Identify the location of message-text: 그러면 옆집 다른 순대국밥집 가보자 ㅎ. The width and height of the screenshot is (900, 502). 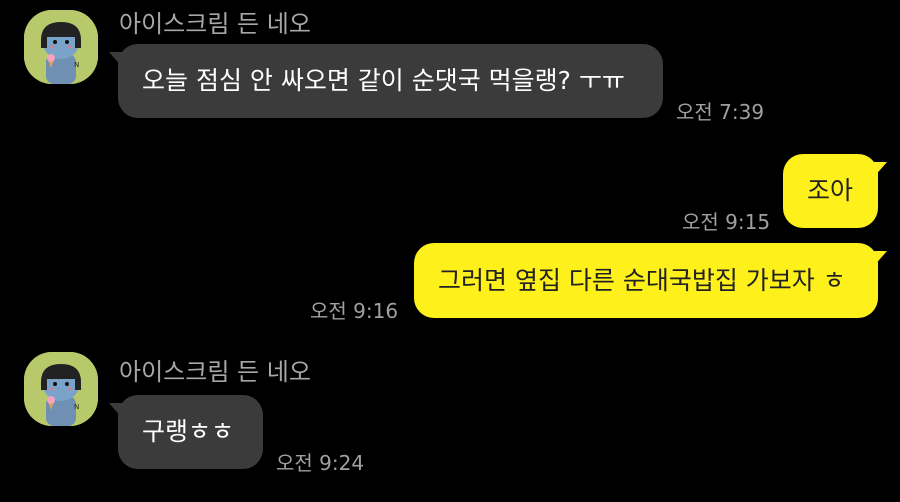
(642, 280).